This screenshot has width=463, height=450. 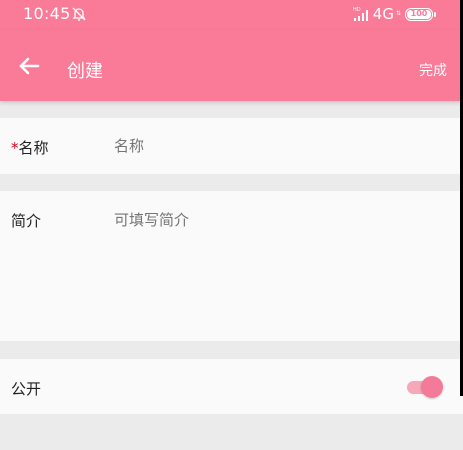 I want to click on public-label: 公开, so click(x=26, y=389).